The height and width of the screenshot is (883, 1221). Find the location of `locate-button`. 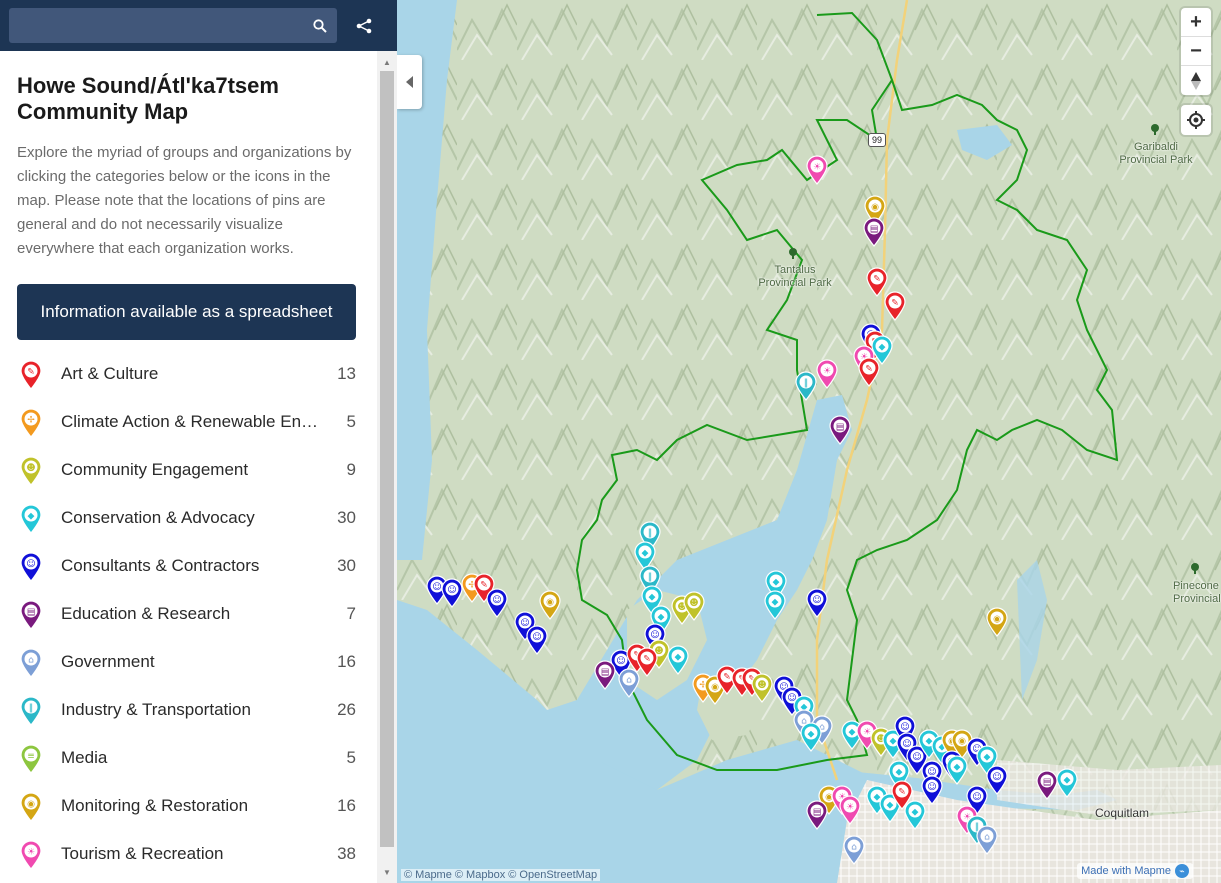

locate-button is located at coordinates (1196, 120).